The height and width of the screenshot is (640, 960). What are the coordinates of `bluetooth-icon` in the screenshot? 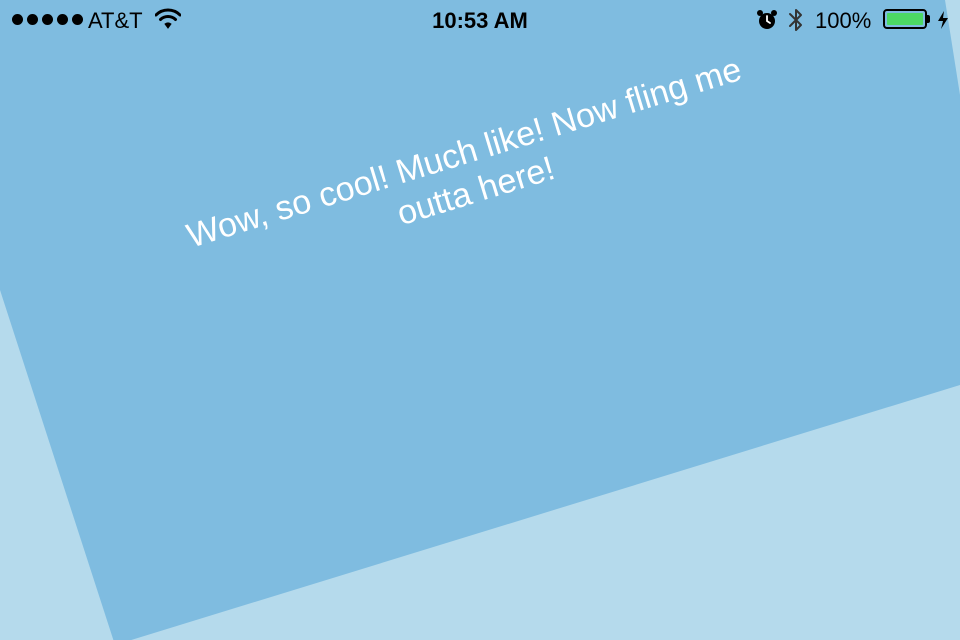 It's located at (795, 20).